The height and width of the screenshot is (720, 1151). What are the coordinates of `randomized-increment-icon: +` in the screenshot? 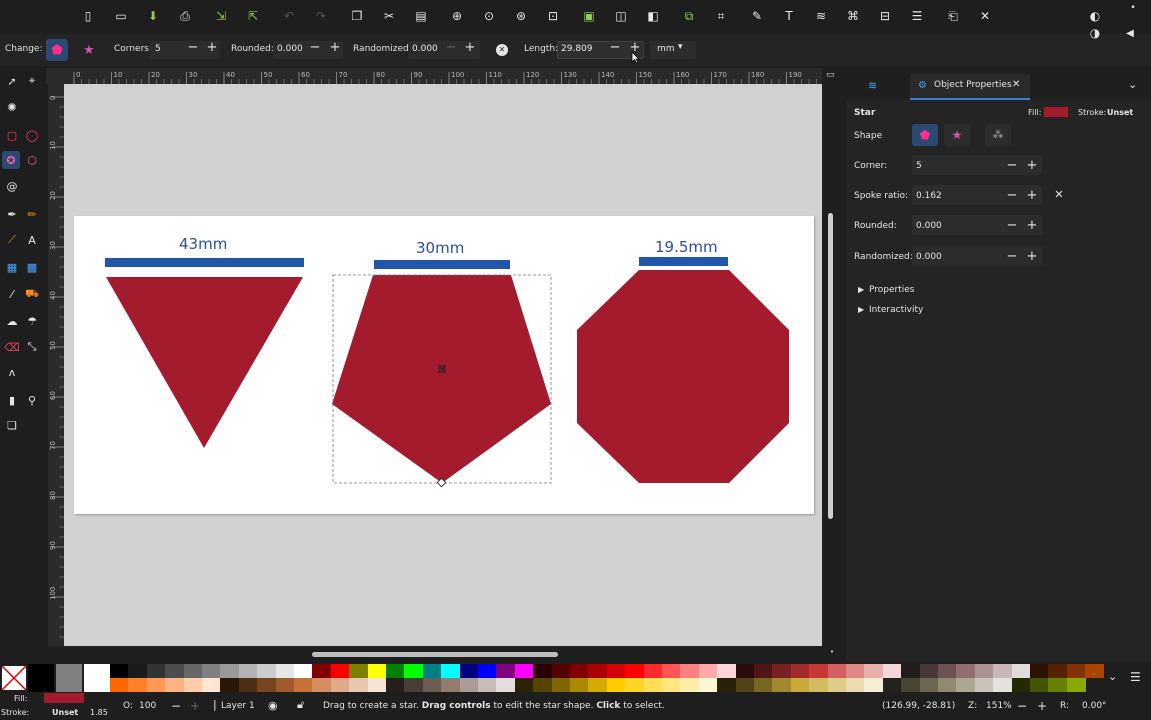 It's located at (470, 48).